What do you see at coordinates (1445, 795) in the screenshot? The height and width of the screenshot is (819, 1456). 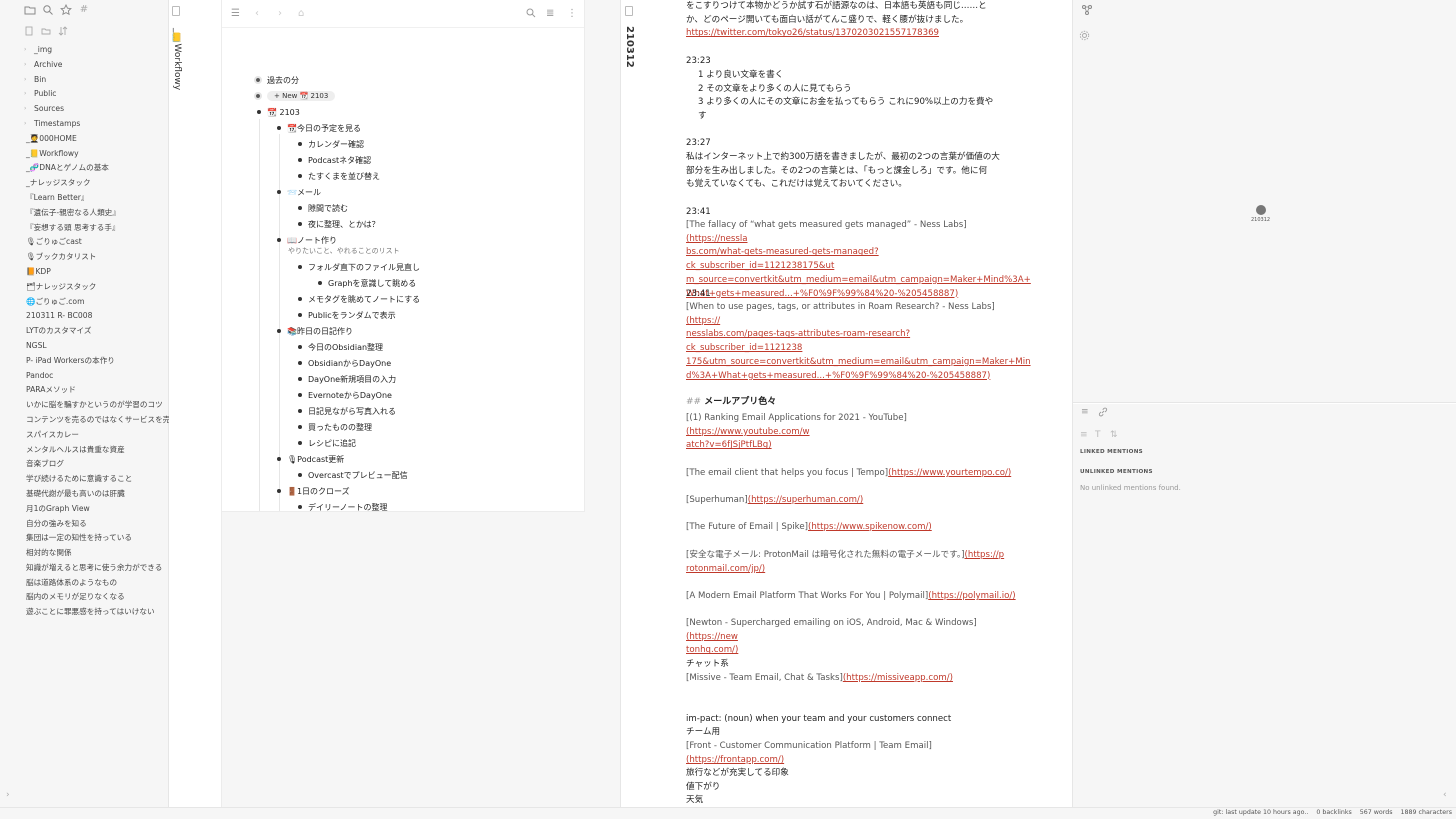 I see `collapse-right-sidebar-icon: ‹` at bounding box center [1445, 795].